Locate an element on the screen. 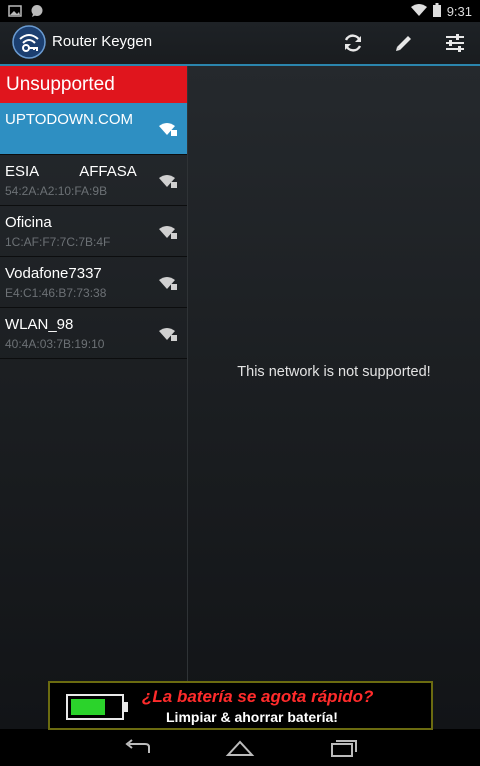  network-item-vodafone7337: Vodafone7337 E4:C1:46:B7:73:38 is located at coordinates (93, 282).